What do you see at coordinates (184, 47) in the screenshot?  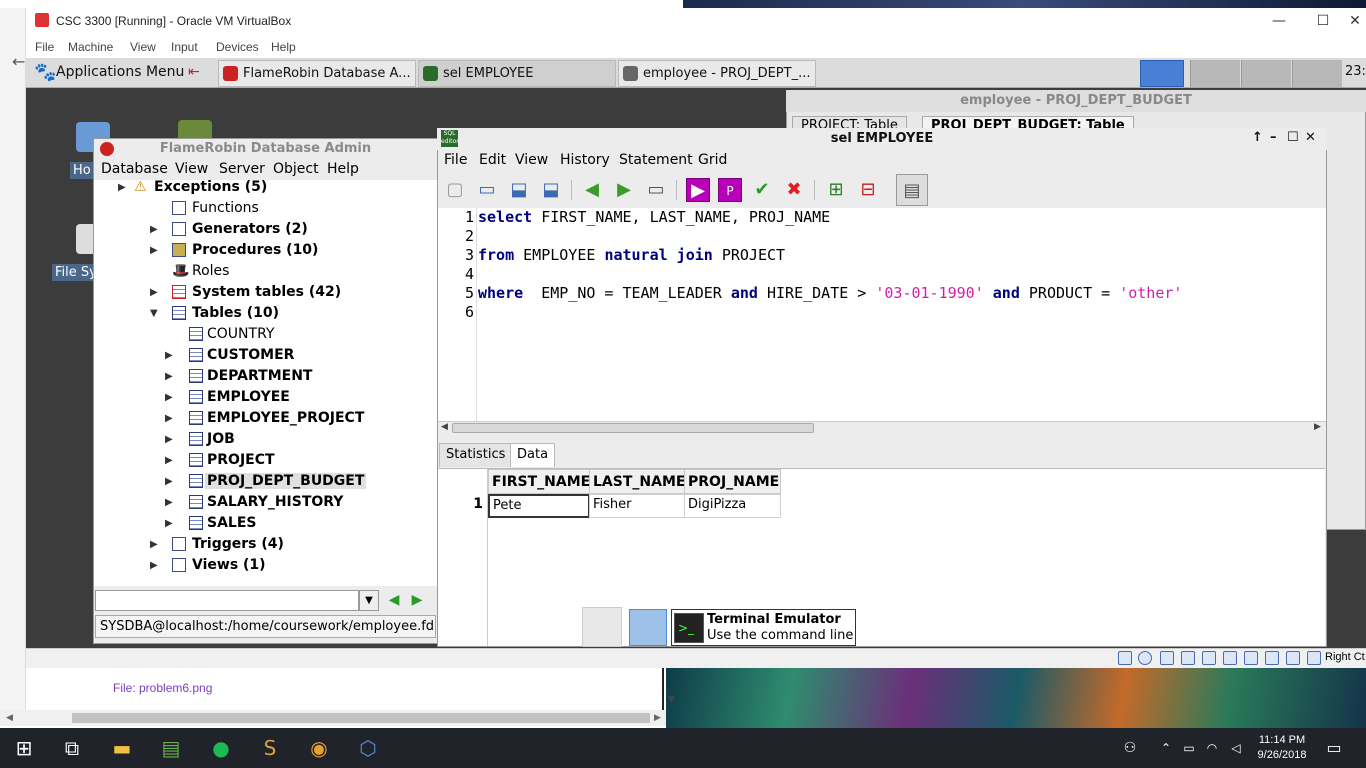 I see `vbox-menu-input: Input` at bounding box center [184, 47].